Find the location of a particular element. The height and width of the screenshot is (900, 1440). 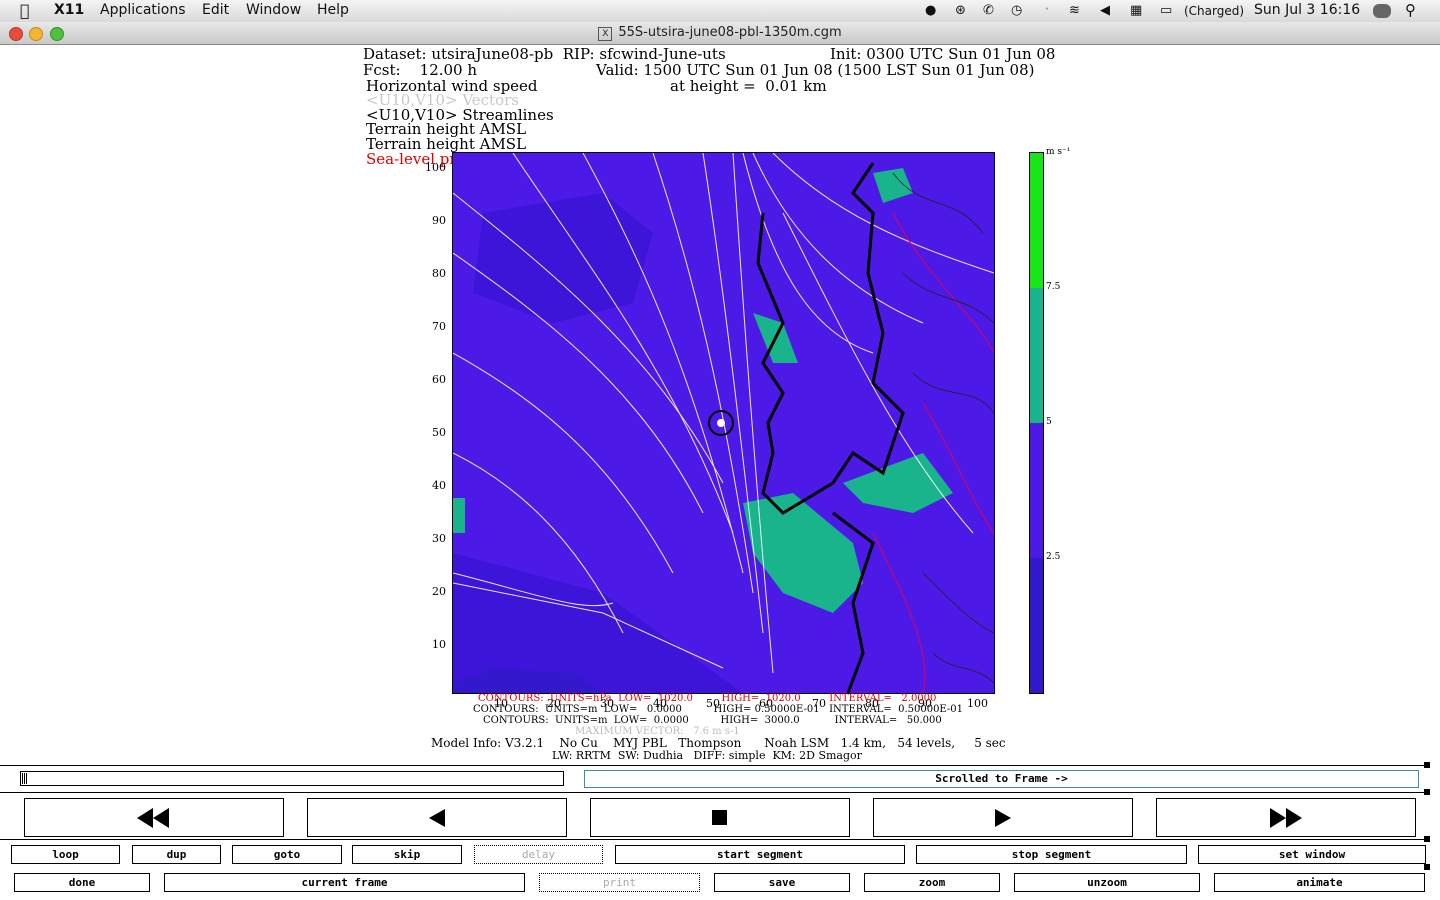

goto-button: goto is located at coordinates (287, 854).